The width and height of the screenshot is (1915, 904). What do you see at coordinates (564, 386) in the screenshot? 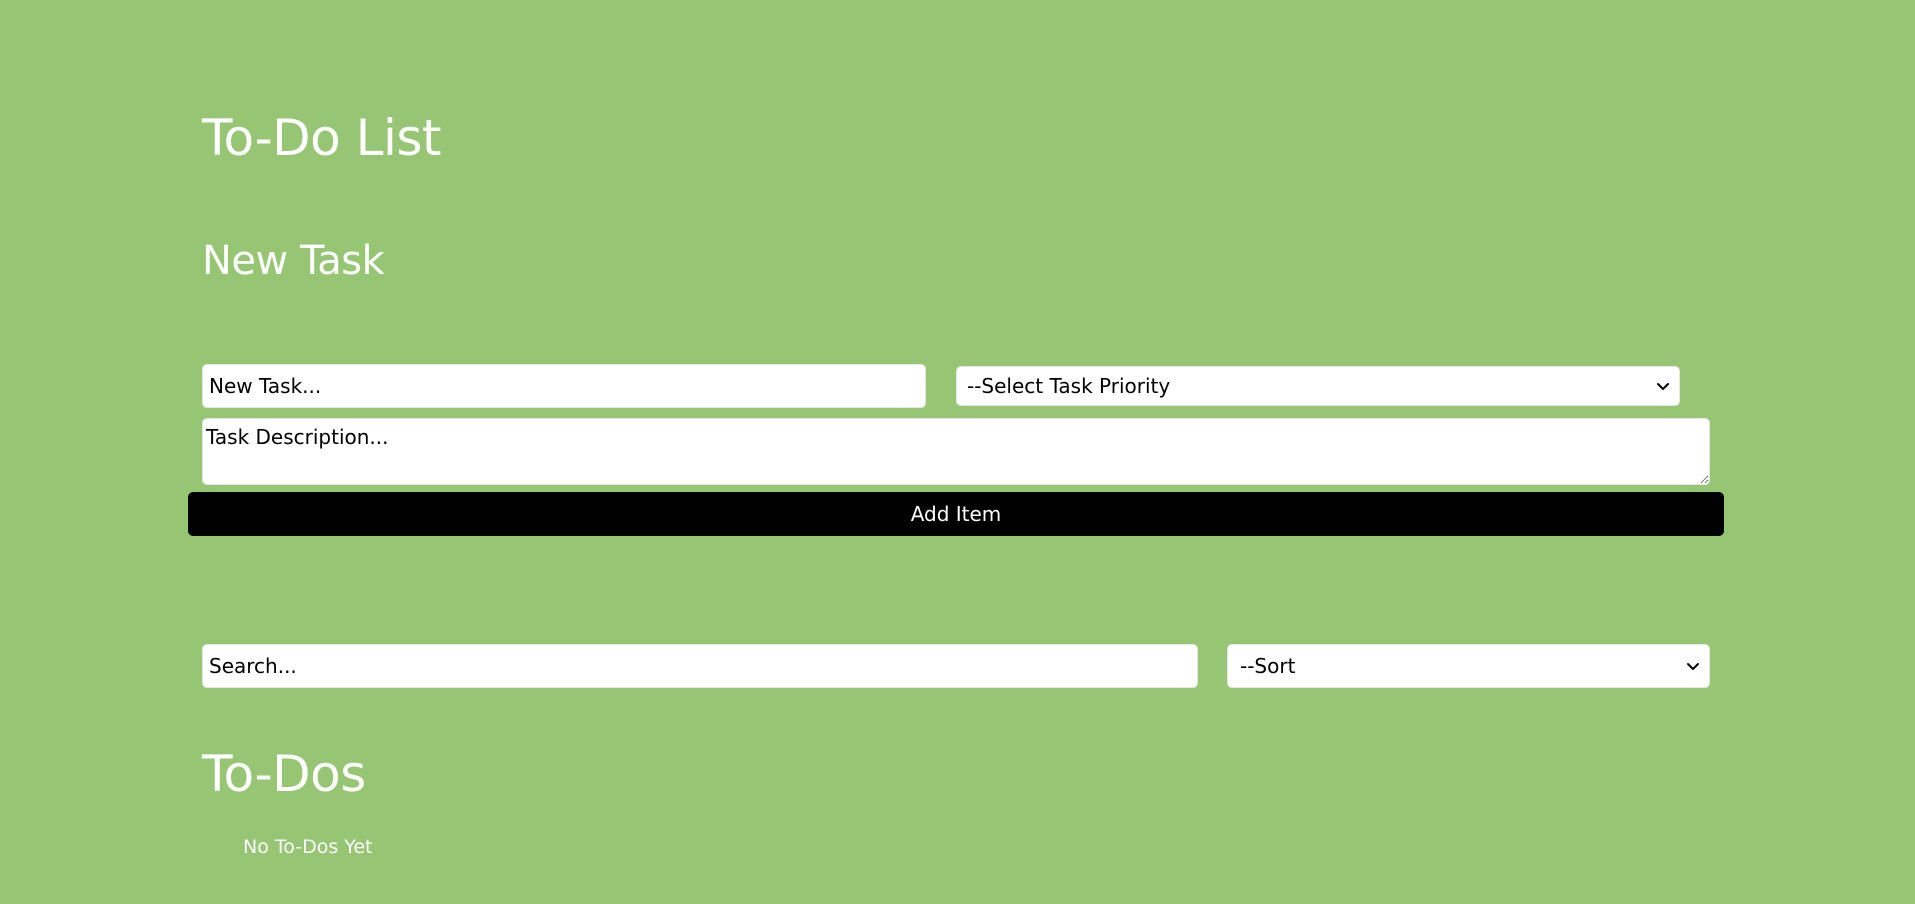
I see `new-task-input` at bounding box center [564, 386].